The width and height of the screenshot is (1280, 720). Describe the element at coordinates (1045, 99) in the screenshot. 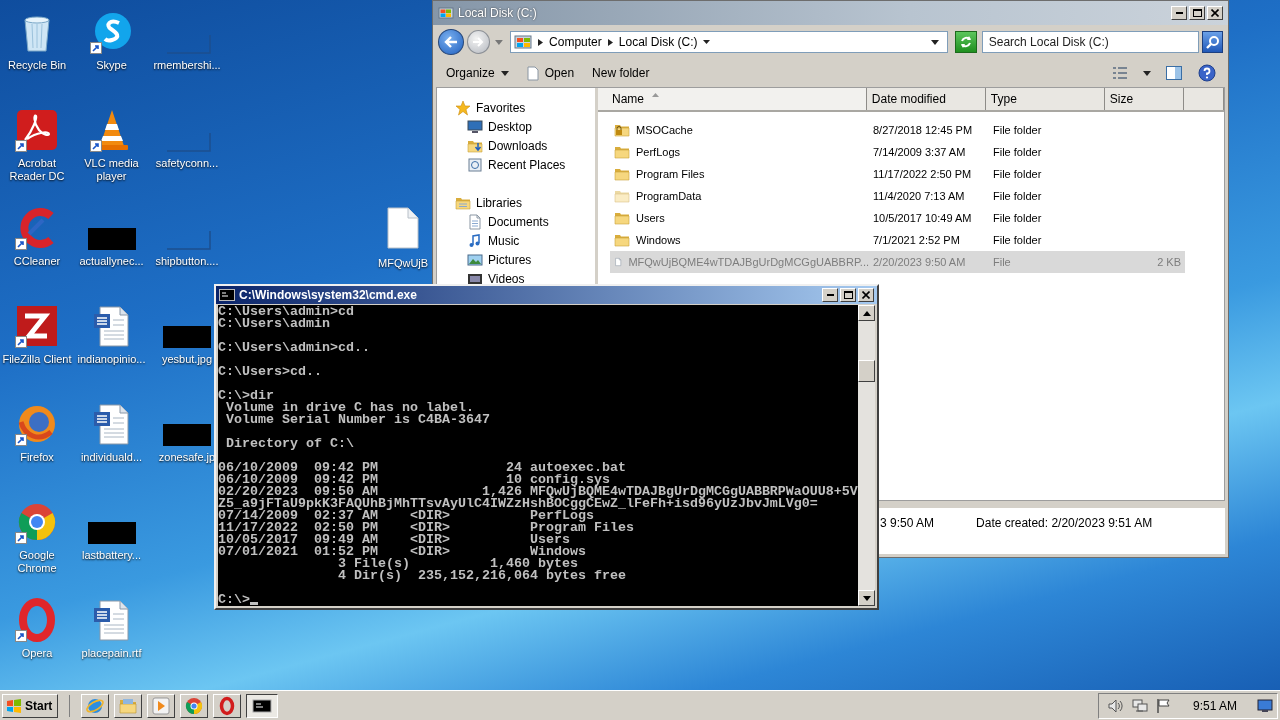

I see `column-header: Type` at that location.